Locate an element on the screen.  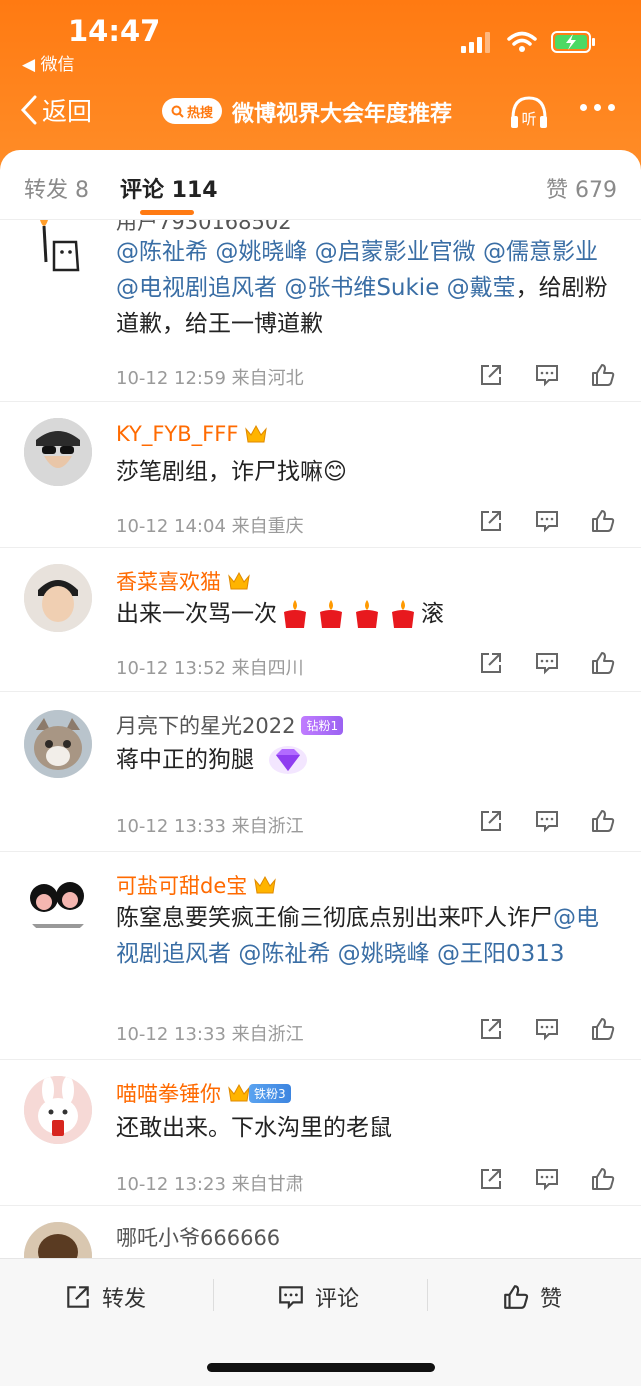
comment-text-main: 出来一次骂一次 is located at coordinates (196, 614).